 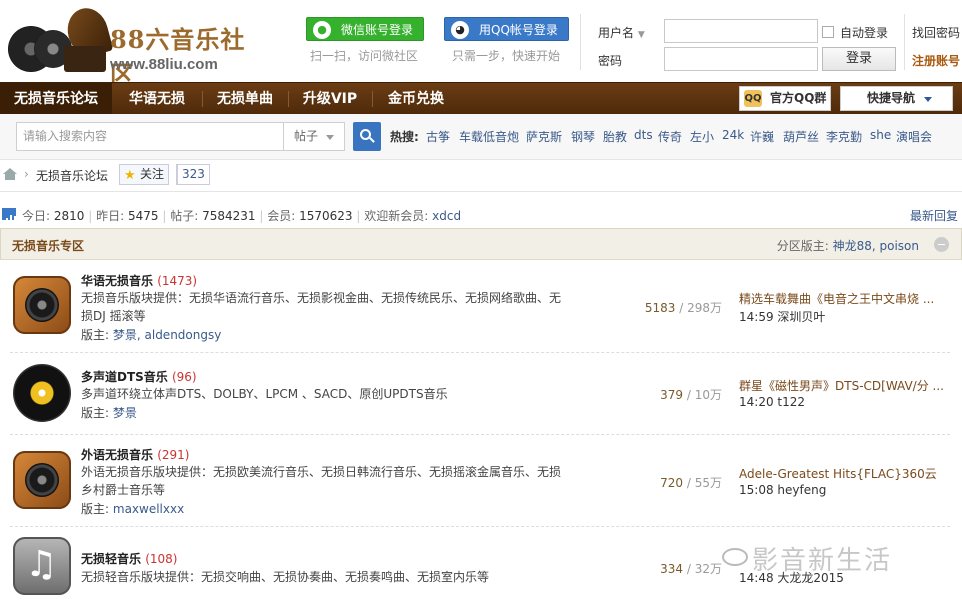 What do you see at coordinates (152, 174) in the screenshot?
I see `follow-label: 关注` at bounding box center [152, 174].